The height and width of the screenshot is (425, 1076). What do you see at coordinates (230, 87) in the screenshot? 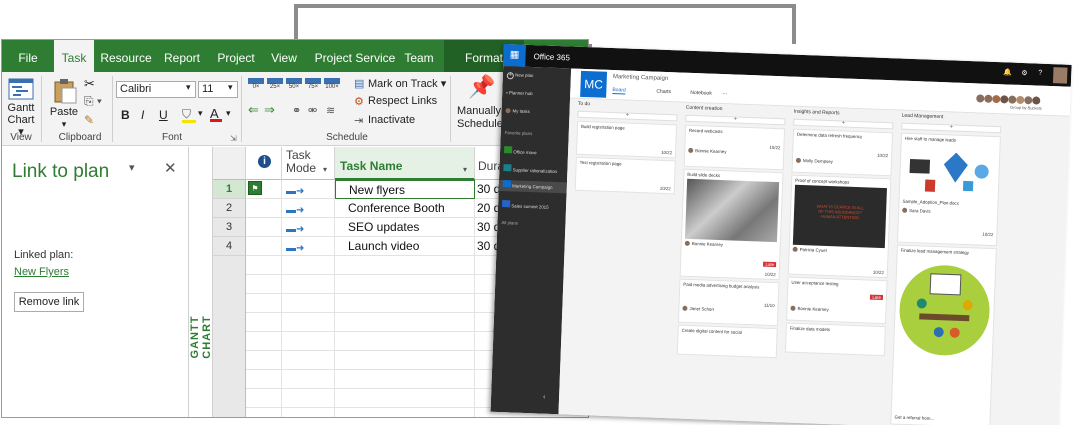
I see `font-size-dropdown-icon: ▾` at bounding box center [230, 87].